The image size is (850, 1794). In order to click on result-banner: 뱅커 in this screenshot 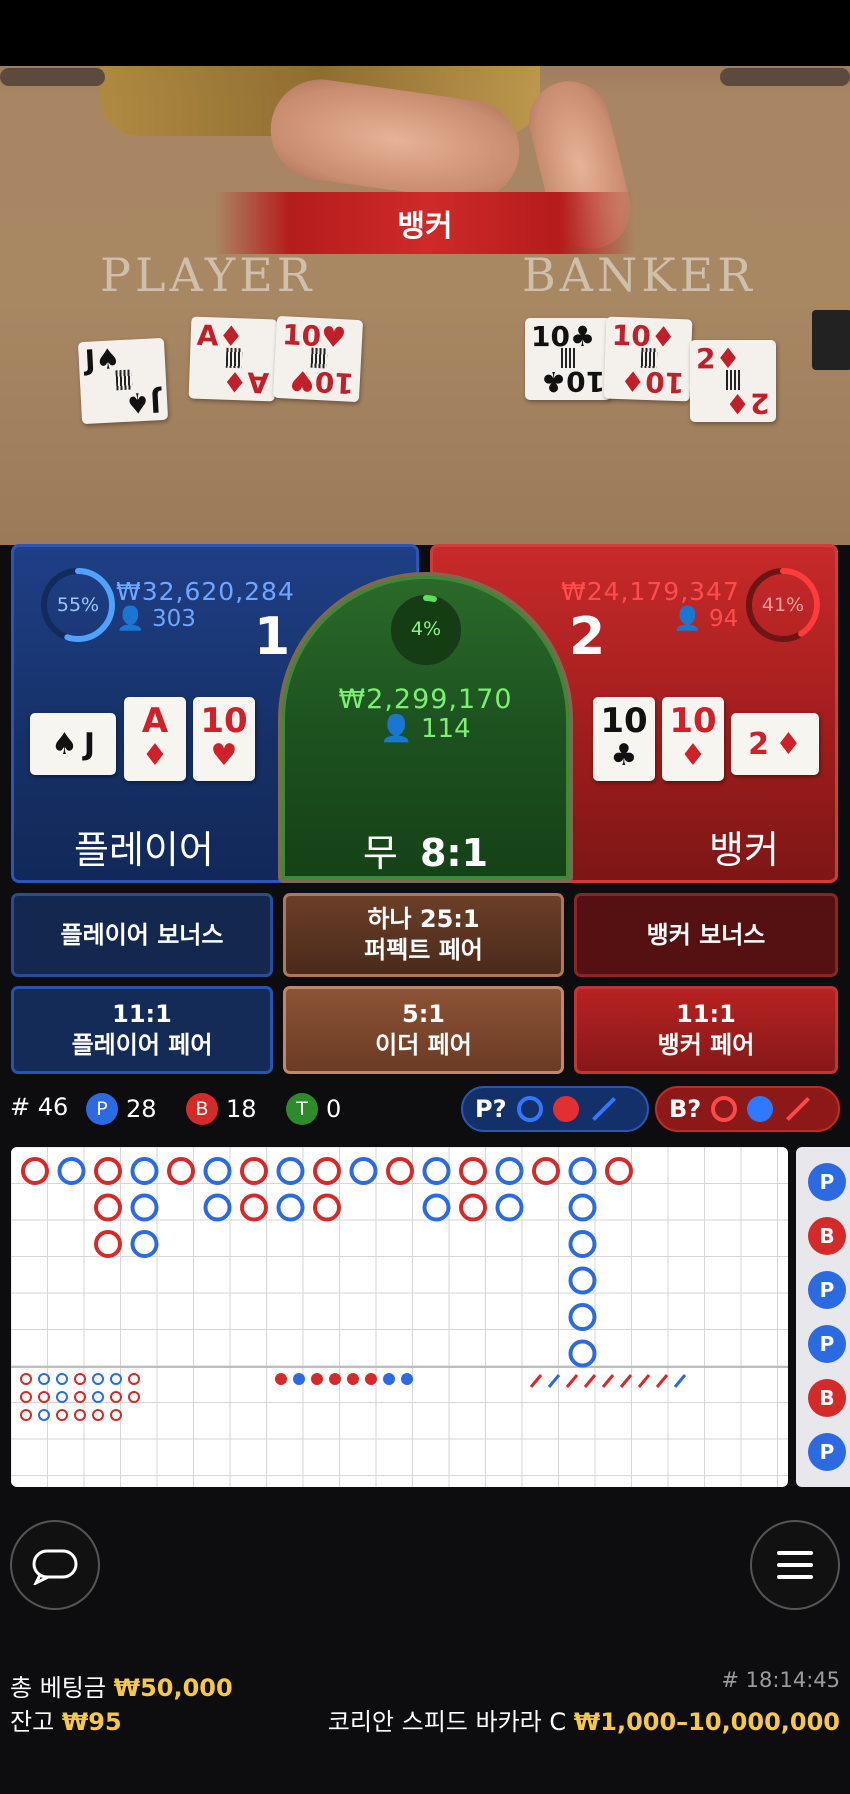, I will do `click(425, 223)`.